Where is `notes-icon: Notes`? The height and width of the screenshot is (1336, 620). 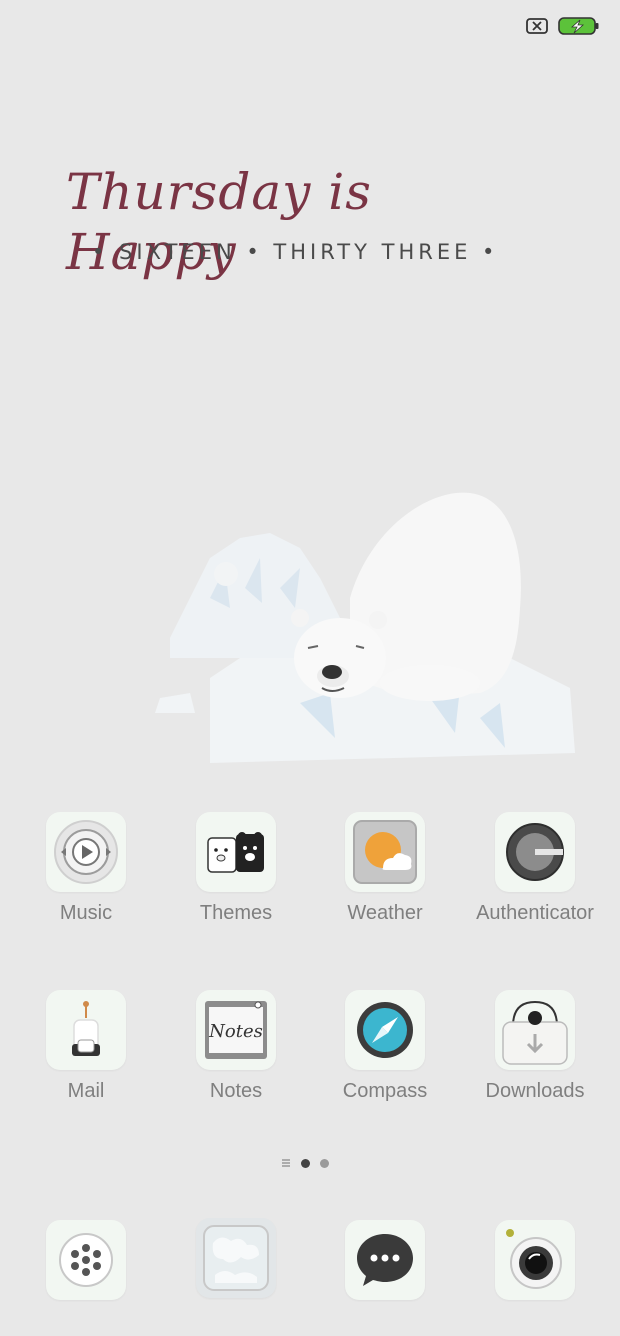
notes-icon: Notes is located at coordinates (236, 1030).